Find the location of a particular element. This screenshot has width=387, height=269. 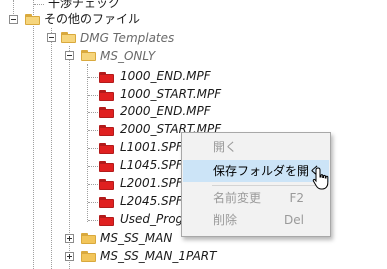

tree-item-label: 1000_START.MPF is located at coordinates (171, 94).